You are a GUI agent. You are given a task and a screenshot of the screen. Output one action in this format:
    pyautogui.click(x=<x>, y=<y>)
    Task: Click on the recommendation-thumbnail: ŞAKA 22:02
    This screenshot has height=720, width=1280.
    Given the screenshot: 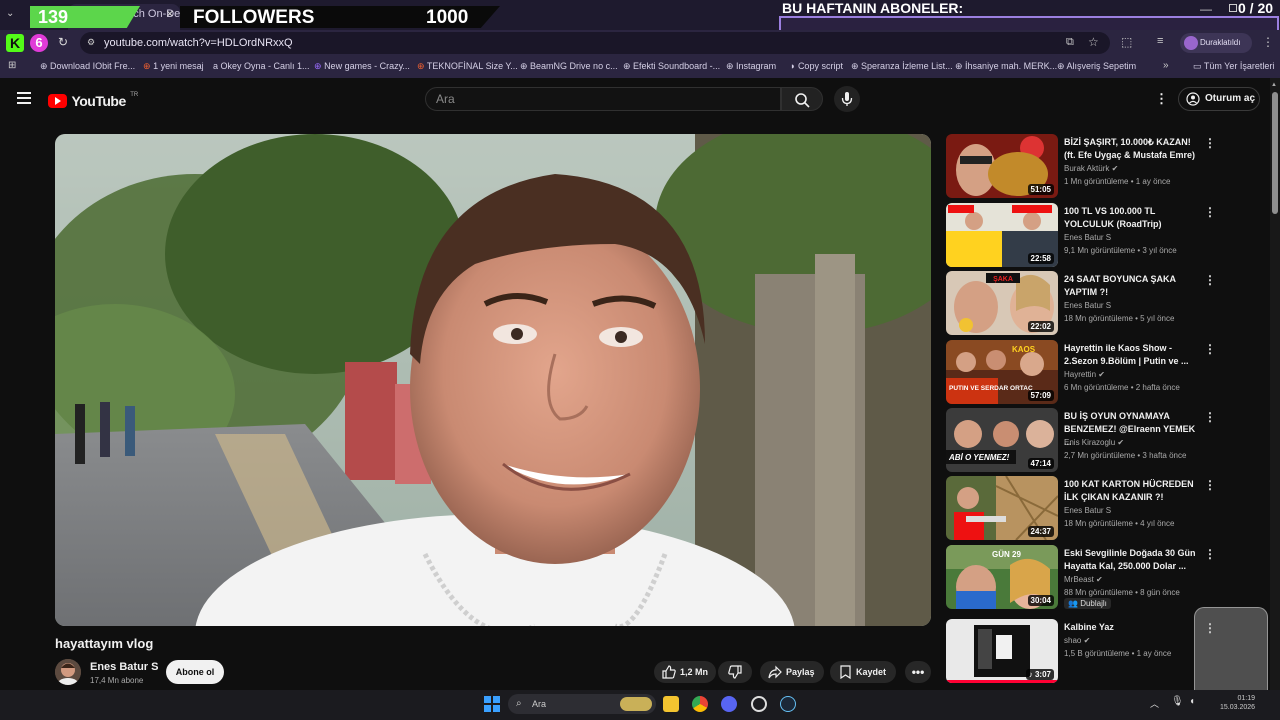 What is the action you would take?
    pyautogui.click(x=1002, y=303)
    